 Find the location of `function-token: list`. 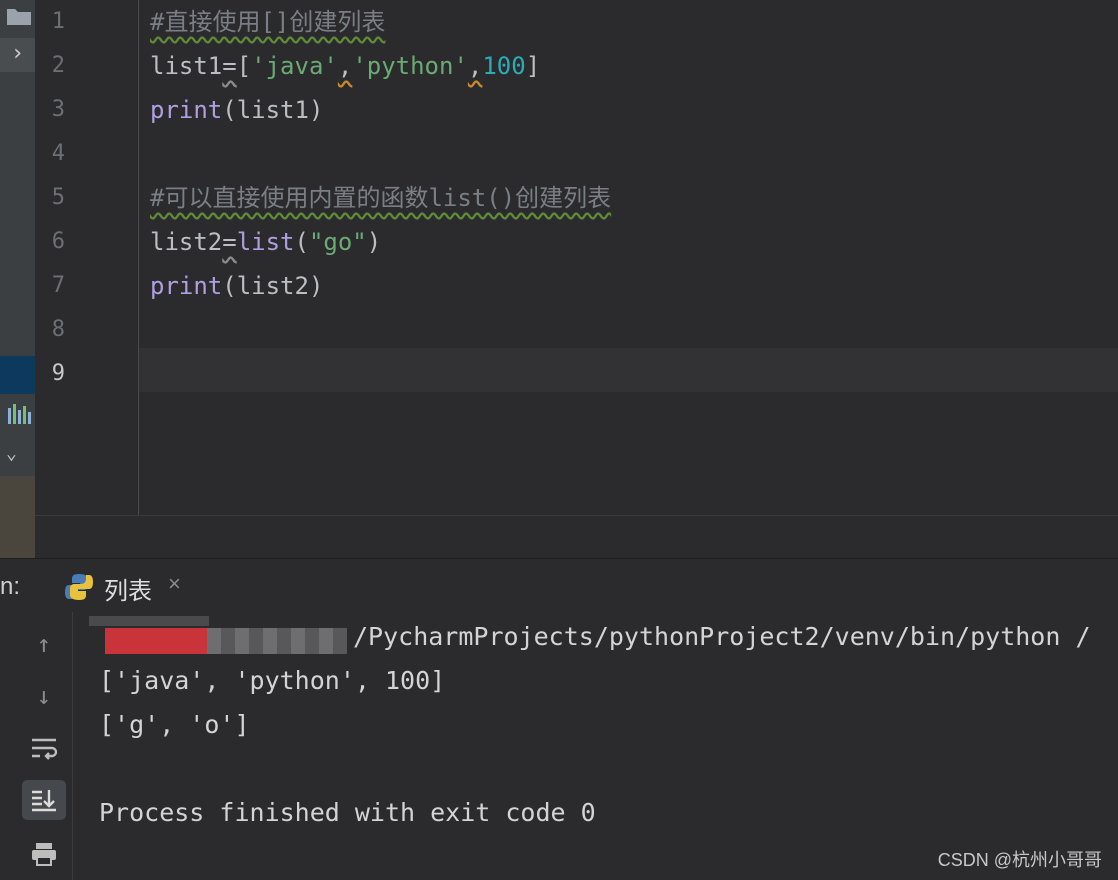

function-token: list is located at coordinates (265, 242).